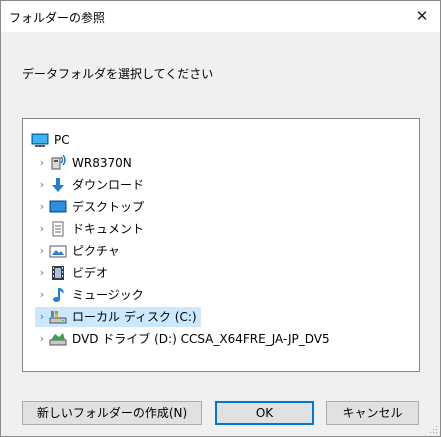  Describe the element at coordinates (58, 339) in the screenshot. I see `dvd-drive-icon` at that location.